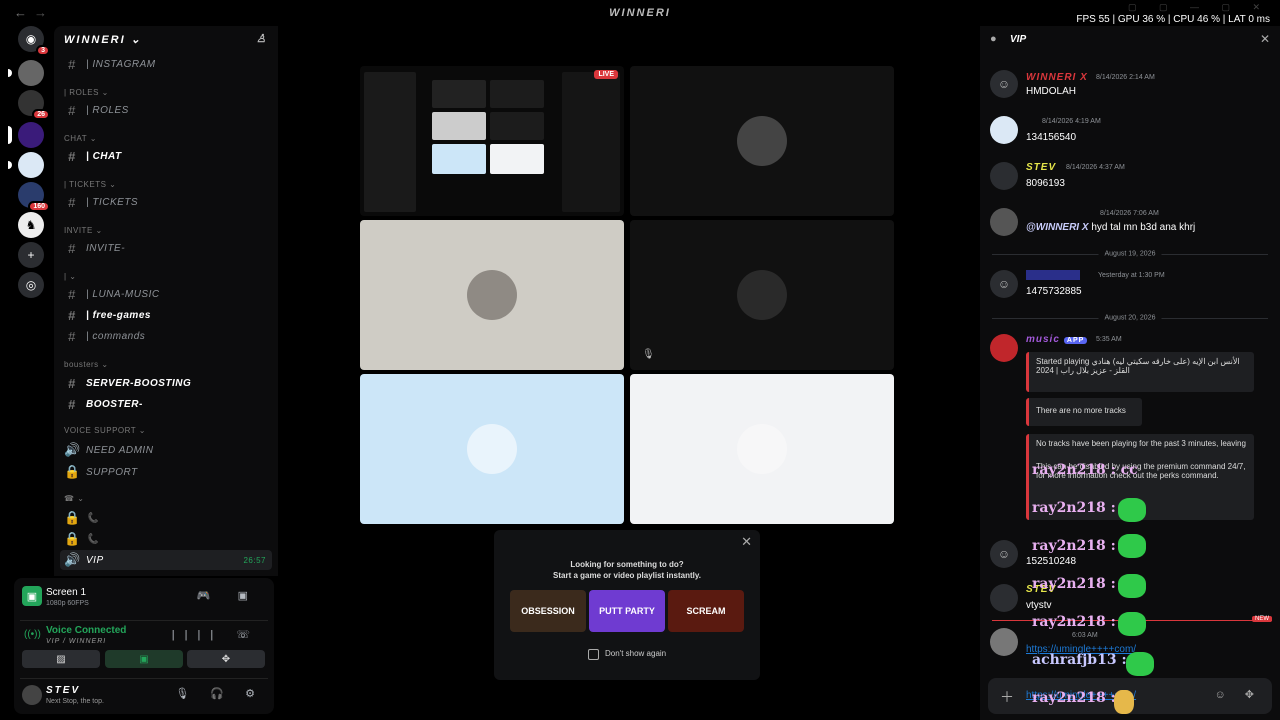 Image resolution: width=1280 pixels, height=720 pixels. What do you see at coordinates (105, 430) in the screenshot?
I see `category-voice-support: VOICE SUPPORT ⌄` at bounding box center [105, 430].